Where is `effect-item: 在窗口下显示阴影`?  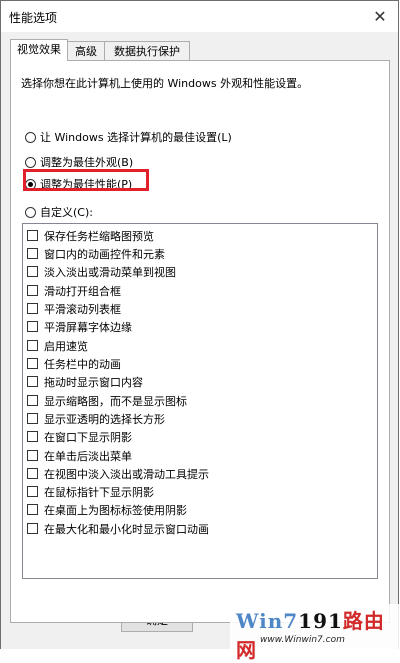
effect-item: 在窗口下显示阴影 is located at coordinates (79, 436).